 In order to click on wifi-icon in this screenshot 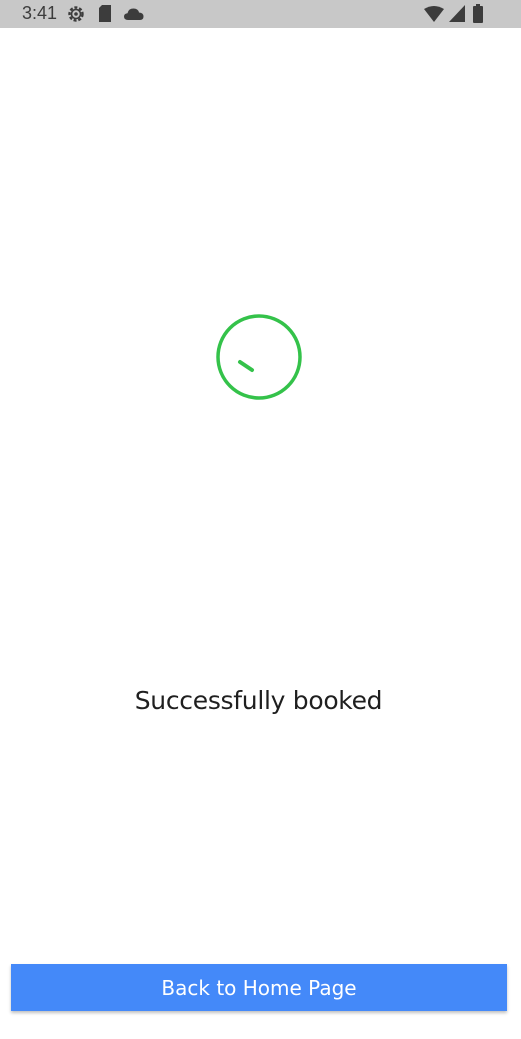, I will do `click(434, 16)`.